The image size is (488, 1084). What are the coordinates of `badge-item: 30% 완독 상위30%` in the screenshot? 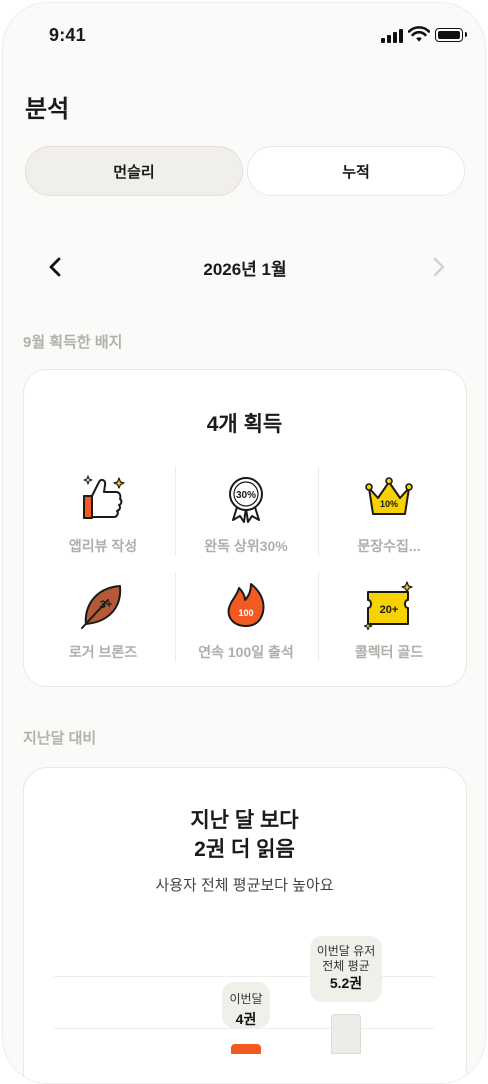 It's located at (246, 516).